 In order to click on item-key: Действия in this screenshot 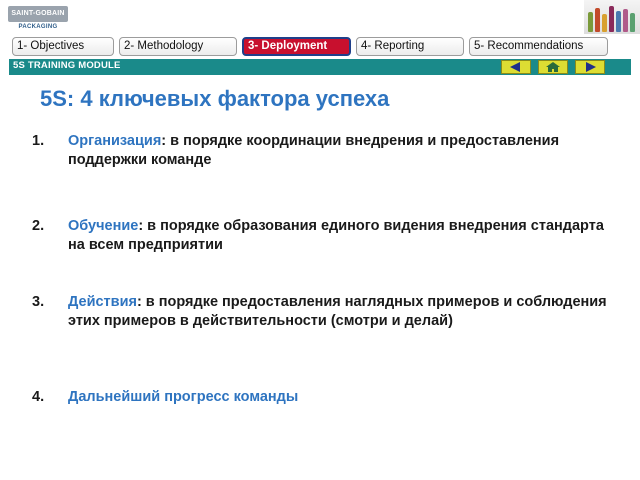, I will do `click(102, 302)`.